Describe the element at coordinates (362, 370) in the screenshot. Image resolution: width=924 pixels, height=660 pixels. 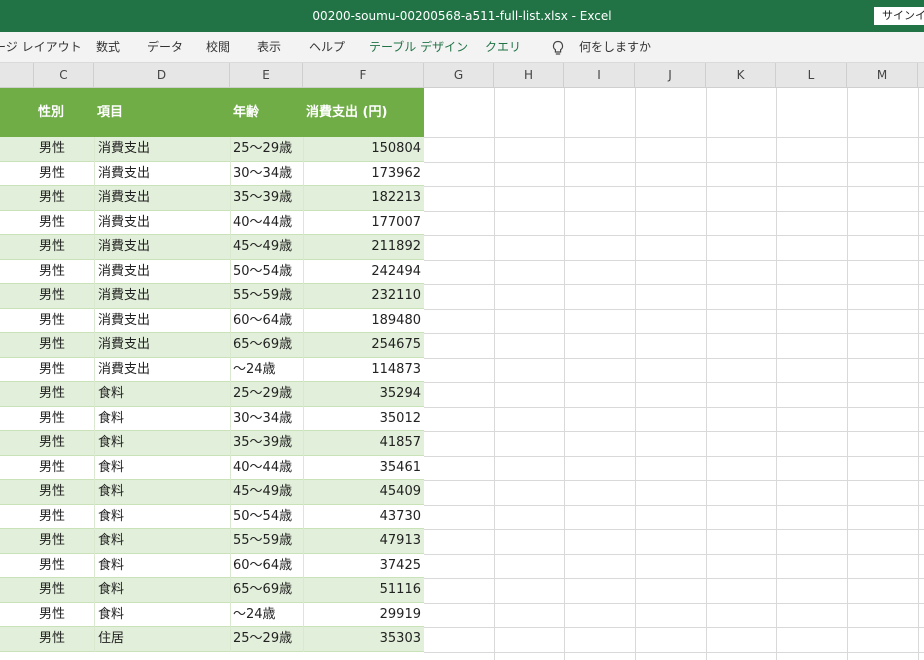
I see `table-cell-number: 114873` at that location.